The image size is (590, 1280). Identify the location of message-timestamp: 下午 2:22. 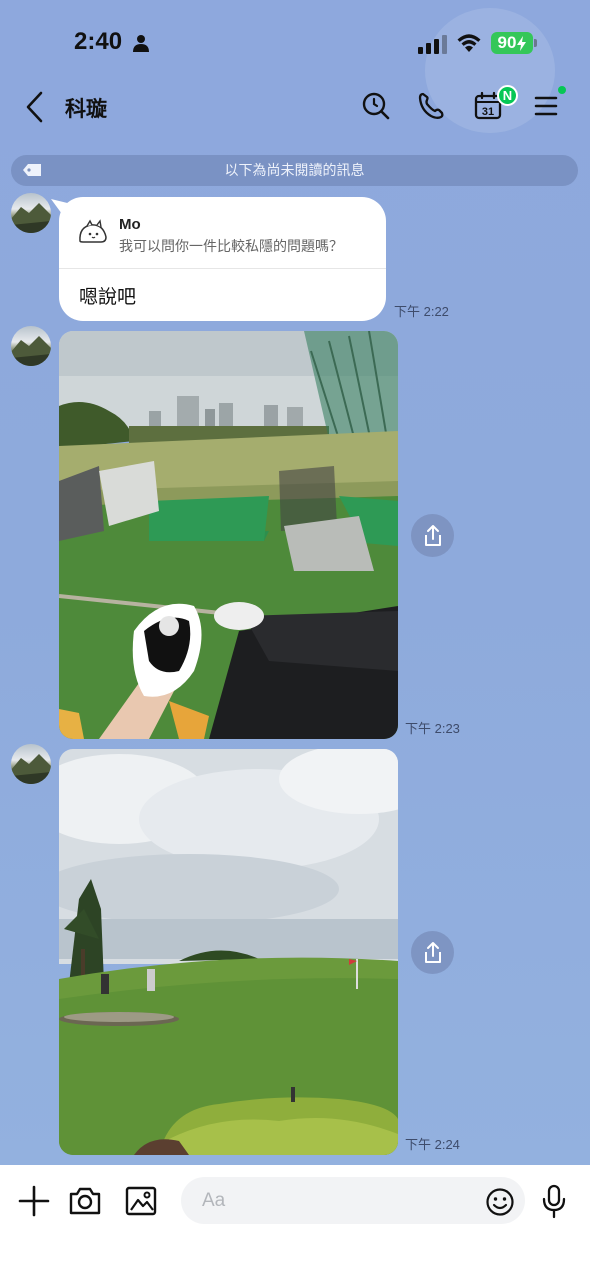
(421, 311).